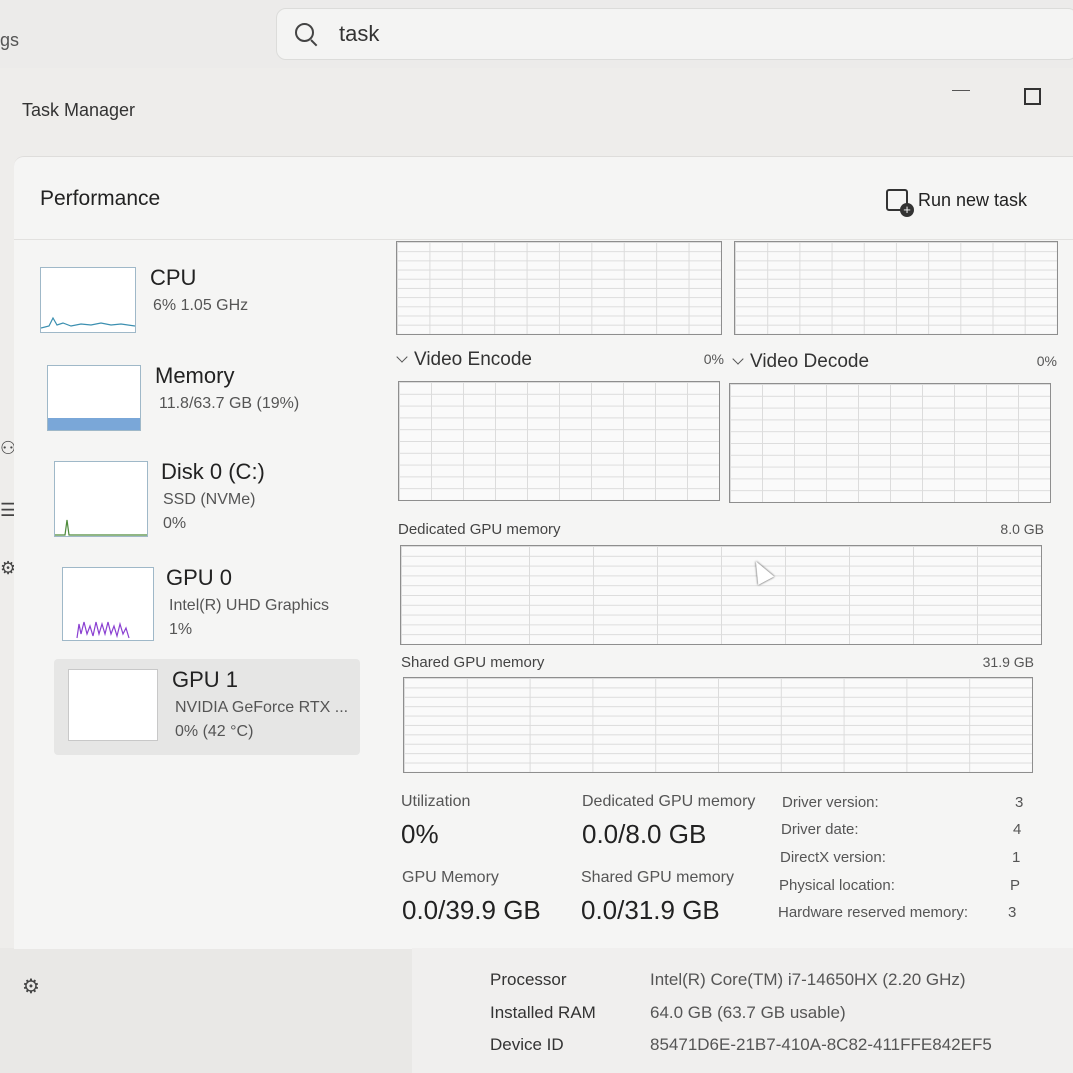  I want to click on dedicated-memory-label: Dedicated GPU memory, so click(669, 801).